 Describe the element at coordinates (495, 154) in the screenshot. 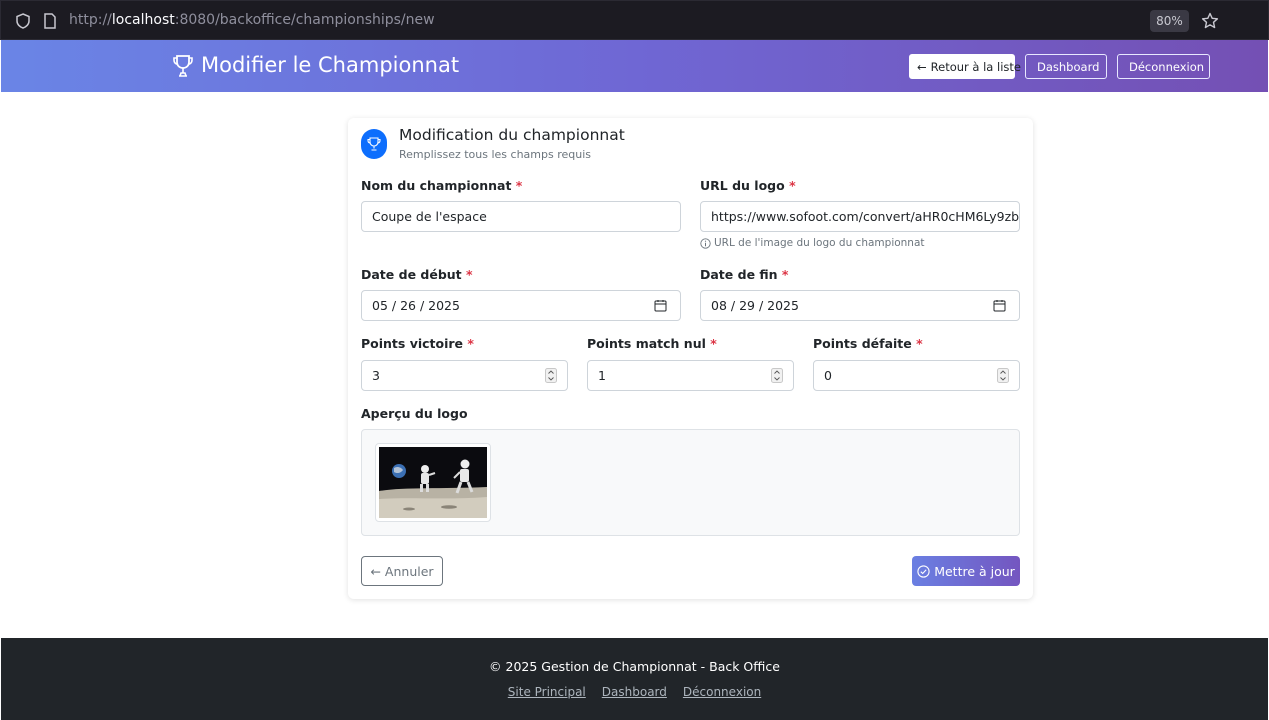

I see `card-subtitle: Remplissez tous les champs requis` at that location.